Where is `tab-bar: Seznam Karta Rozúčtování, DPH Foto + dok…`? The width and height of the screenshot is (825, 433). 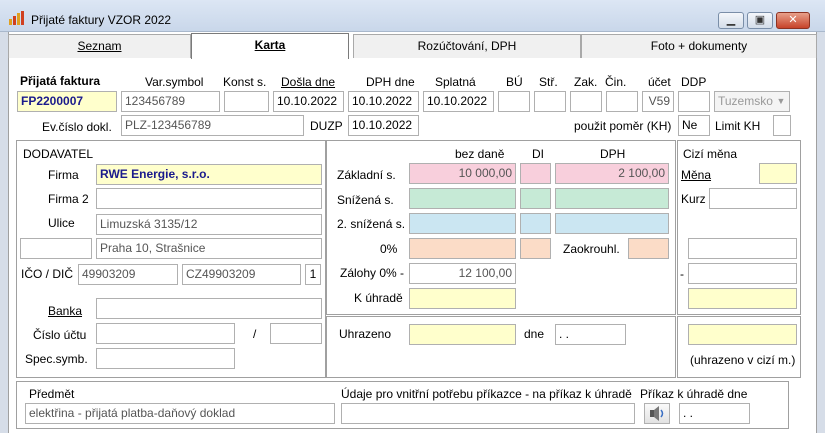 tab-bar: Seznam Karta Rozúčtování, DPH Foto + dok… is located at coordinates (412, 46).